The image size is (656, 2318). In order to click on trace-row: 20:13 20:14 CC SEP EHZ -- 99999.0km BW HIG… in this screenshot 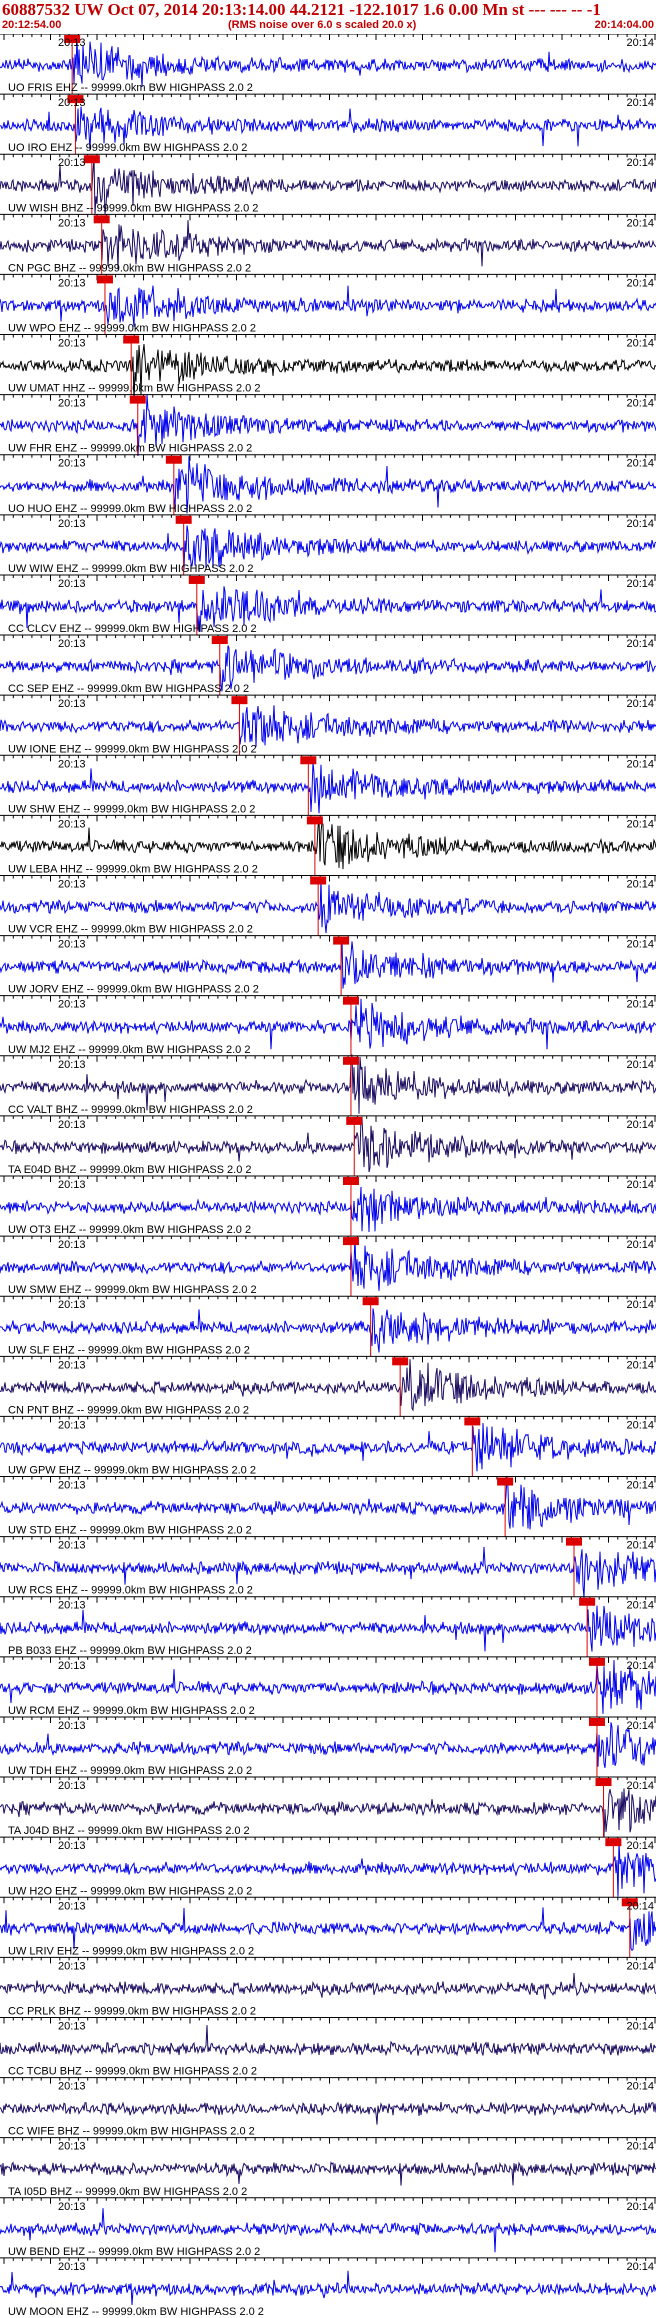, I will do `click(328, 665)`.